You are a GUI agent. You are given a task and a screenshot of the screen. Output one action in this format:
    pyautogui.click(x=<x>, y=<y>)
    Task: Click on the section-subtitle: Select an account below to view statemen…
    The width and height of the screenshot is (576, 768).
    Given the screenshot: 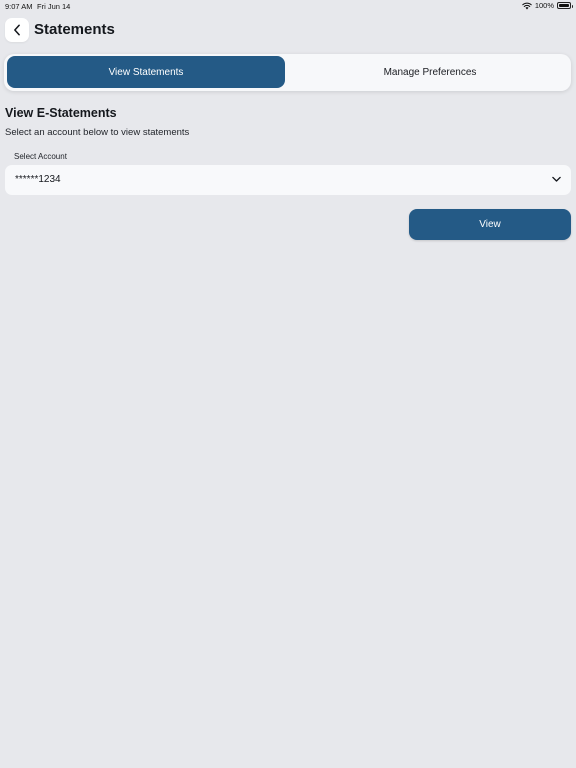 What is the action you would take?
    pyautogui.click(x=97, y=132)
    